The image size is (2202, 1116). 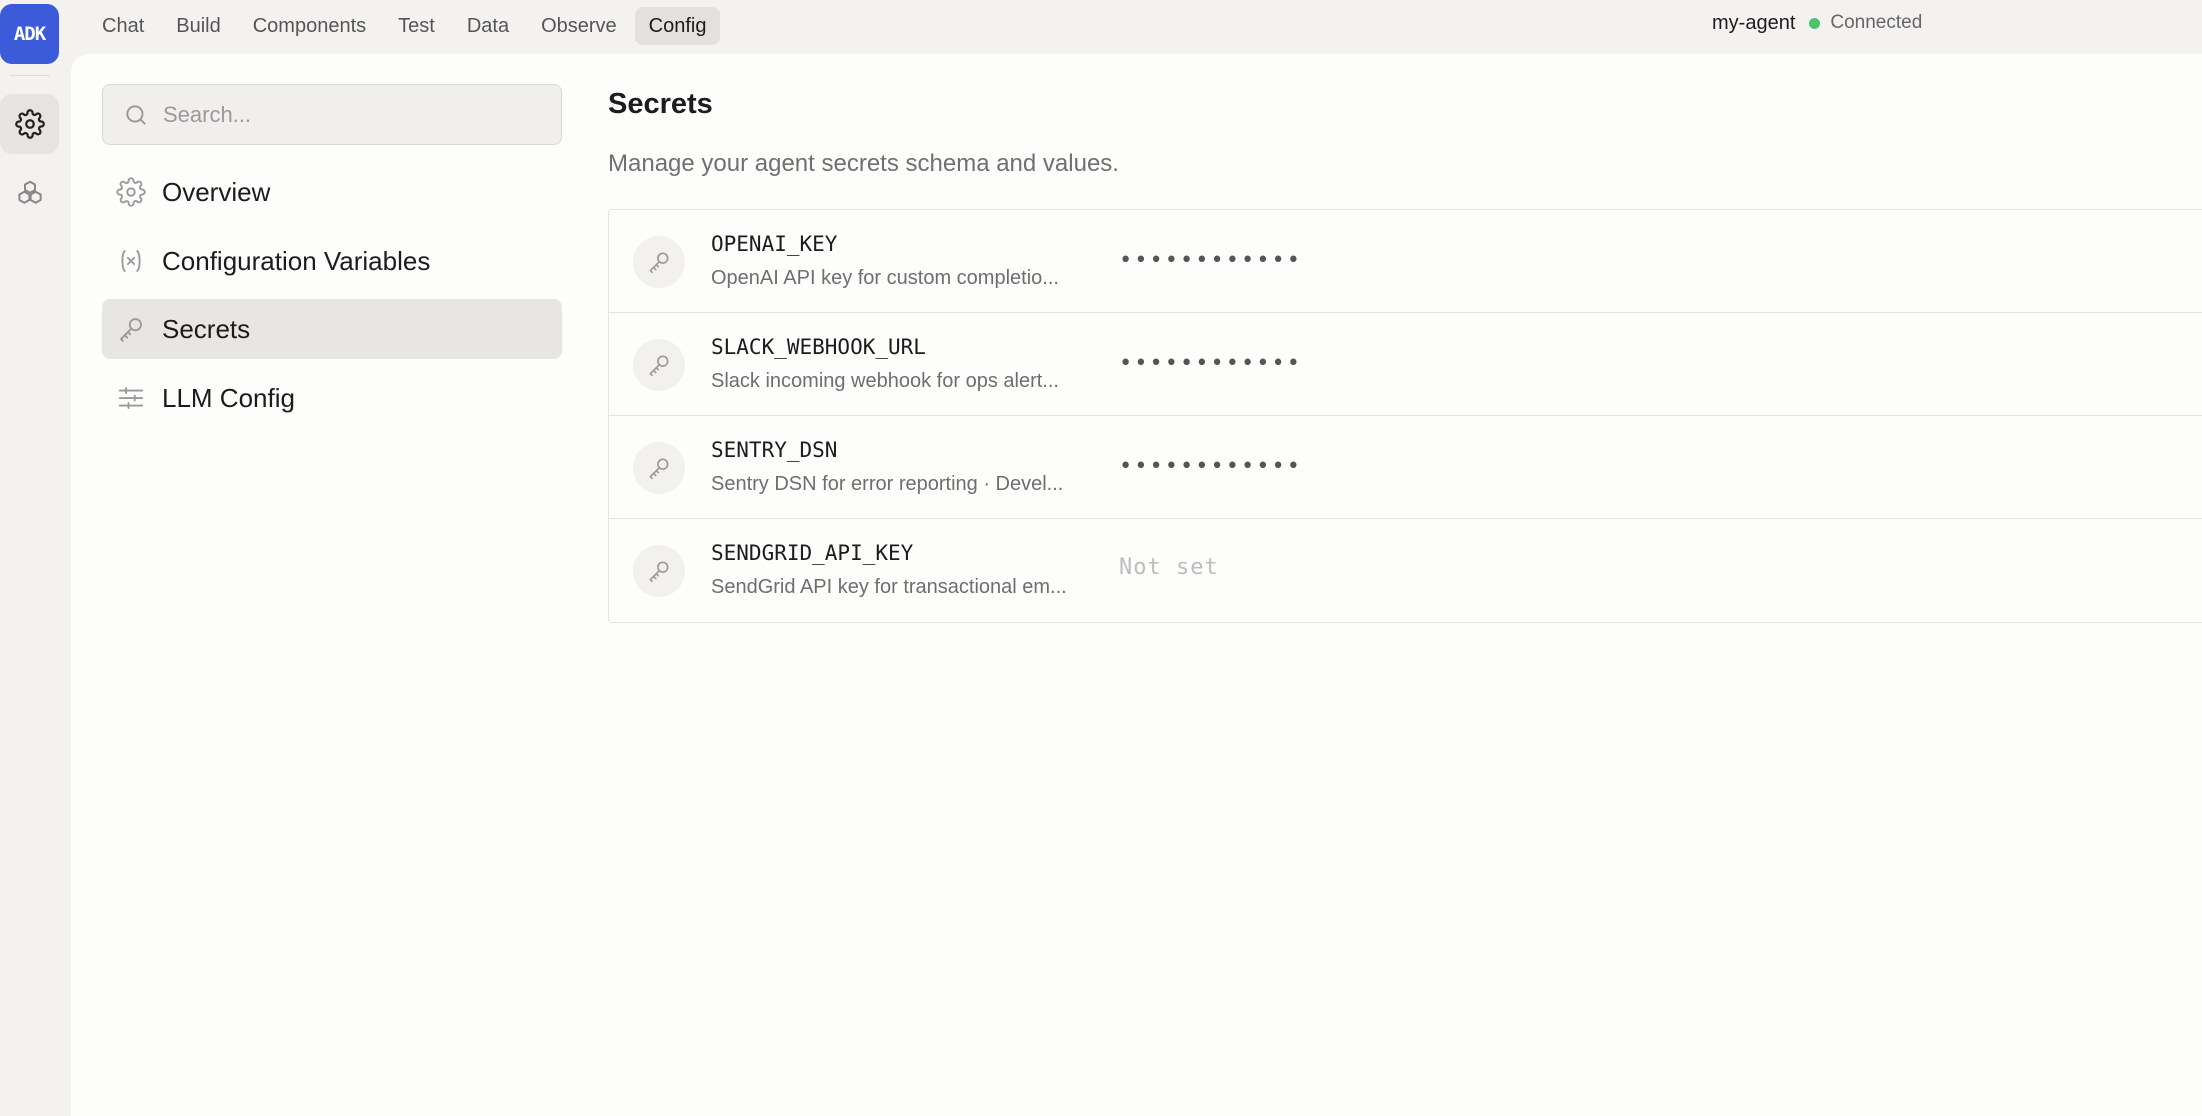 What do you see at coordinates (123, 26) in the screenshot?
I see `tab-chat: Chat` at bounding box center [123, 26].